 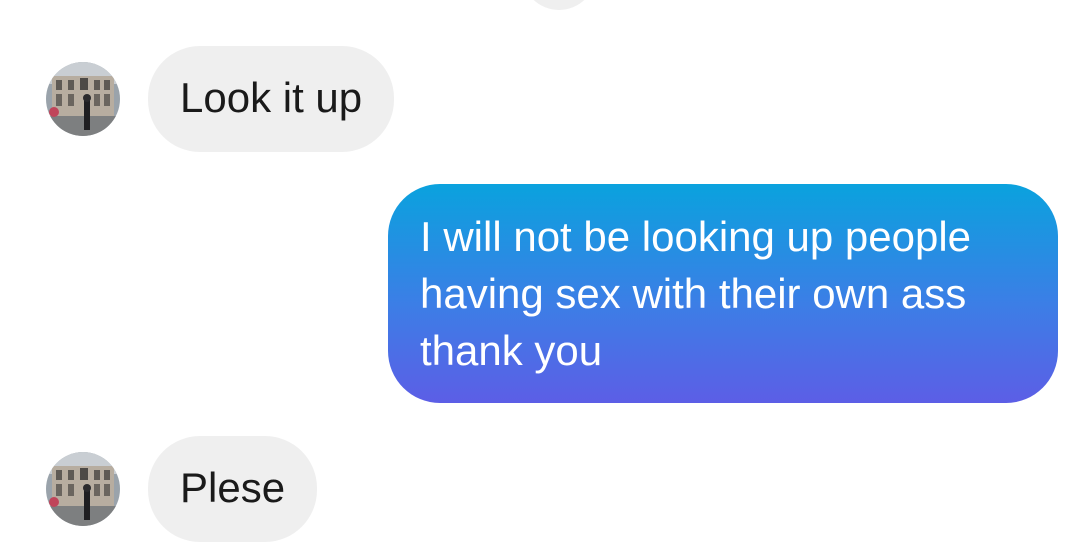 I want to click on message-line: I will not be looking up people, so click(x=696, y=236).